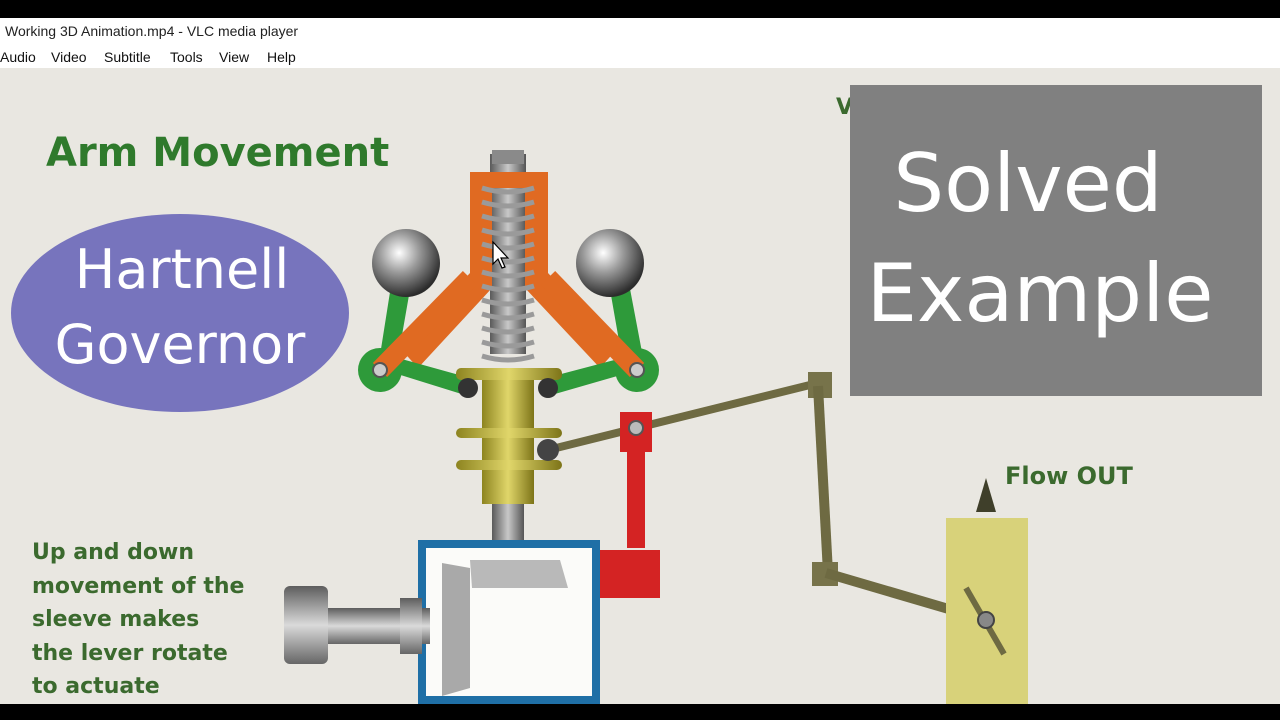 This screenshot has height=720, width=1280. I want to click on menu-subtitle: Subtitle, so click(127, 57).